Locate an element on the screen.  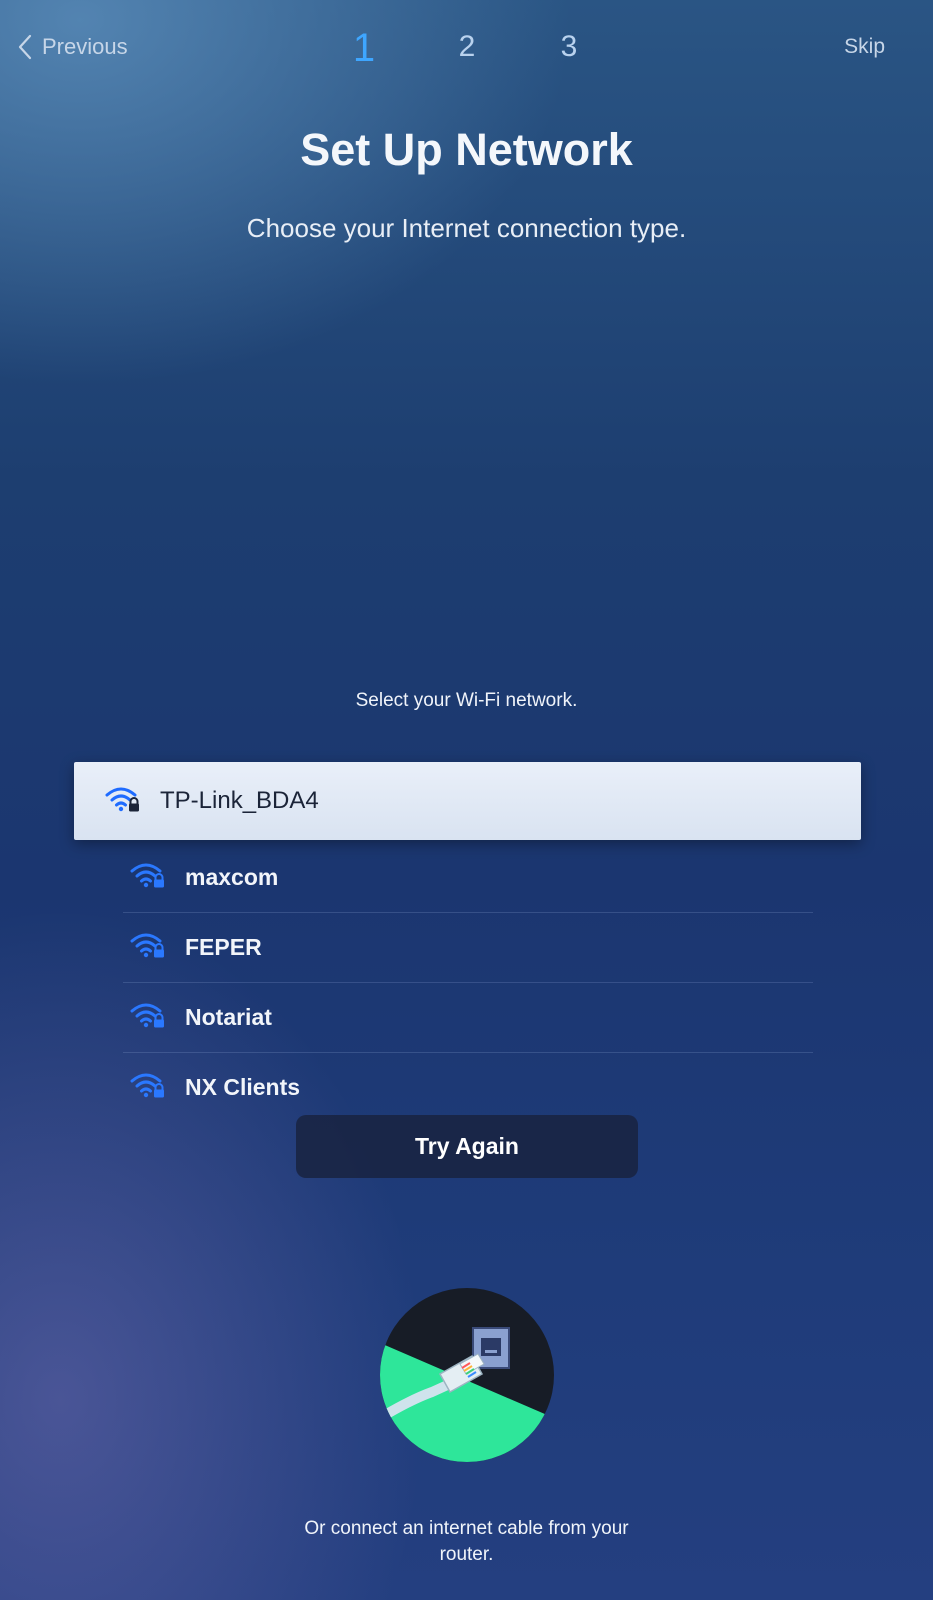
page-subtitle: Choose your Internet connection type. is located at coordinates (466, 228).